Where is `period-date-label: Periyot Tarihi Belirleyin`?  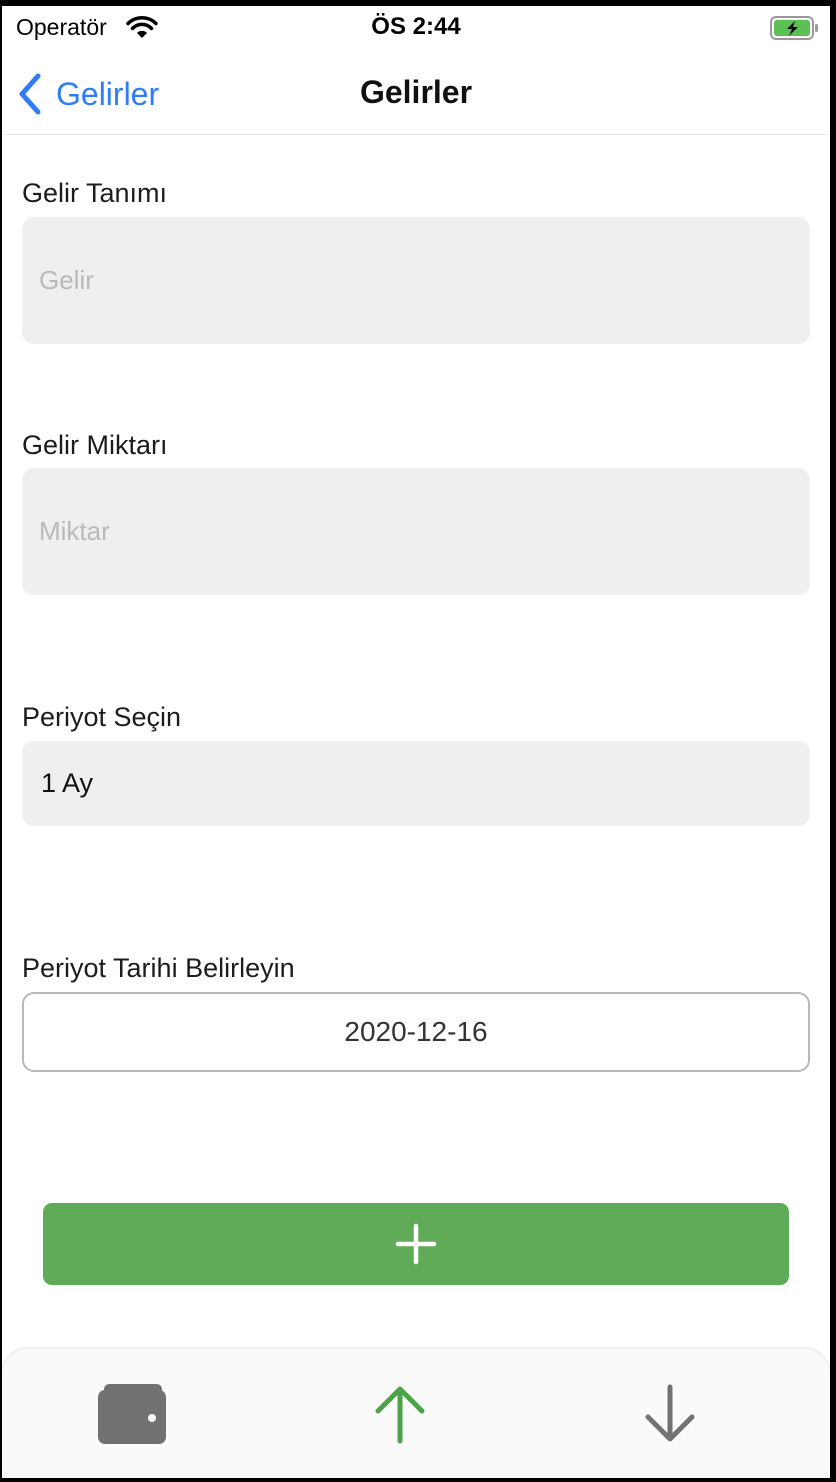 period-date-label: Periyot Tarihi Belirleyin is located at coordinates (158, 968).